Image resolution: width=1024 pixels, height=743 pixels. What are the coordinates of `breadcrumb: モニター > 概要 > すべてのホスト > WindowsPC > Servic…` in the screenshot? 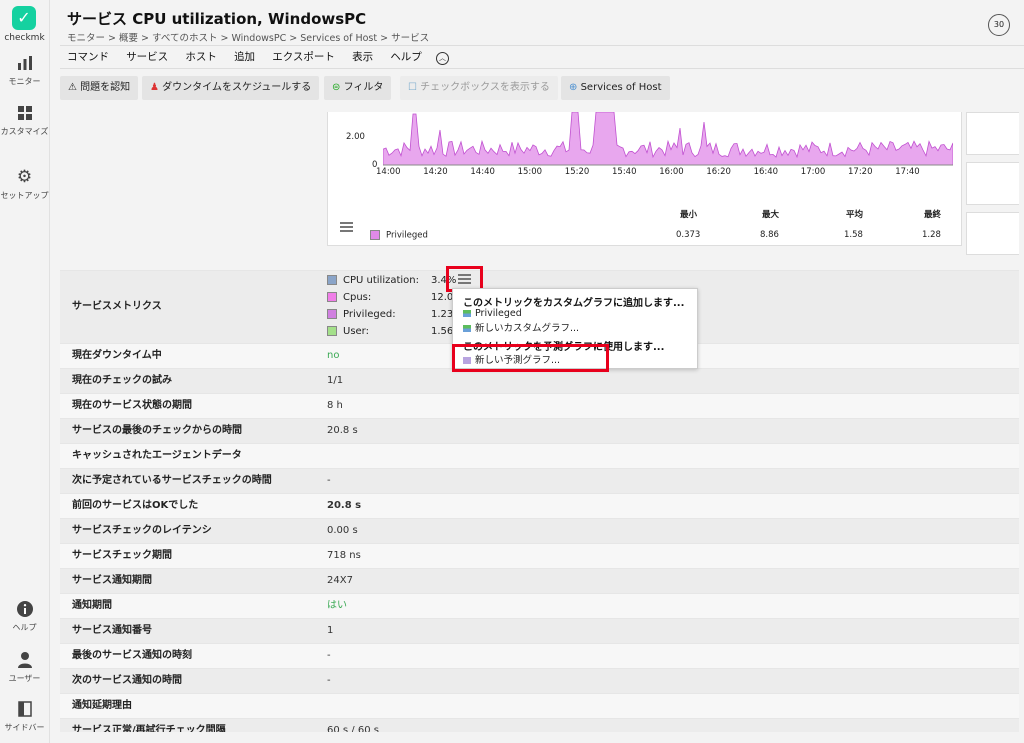 It's located at (248, 37).